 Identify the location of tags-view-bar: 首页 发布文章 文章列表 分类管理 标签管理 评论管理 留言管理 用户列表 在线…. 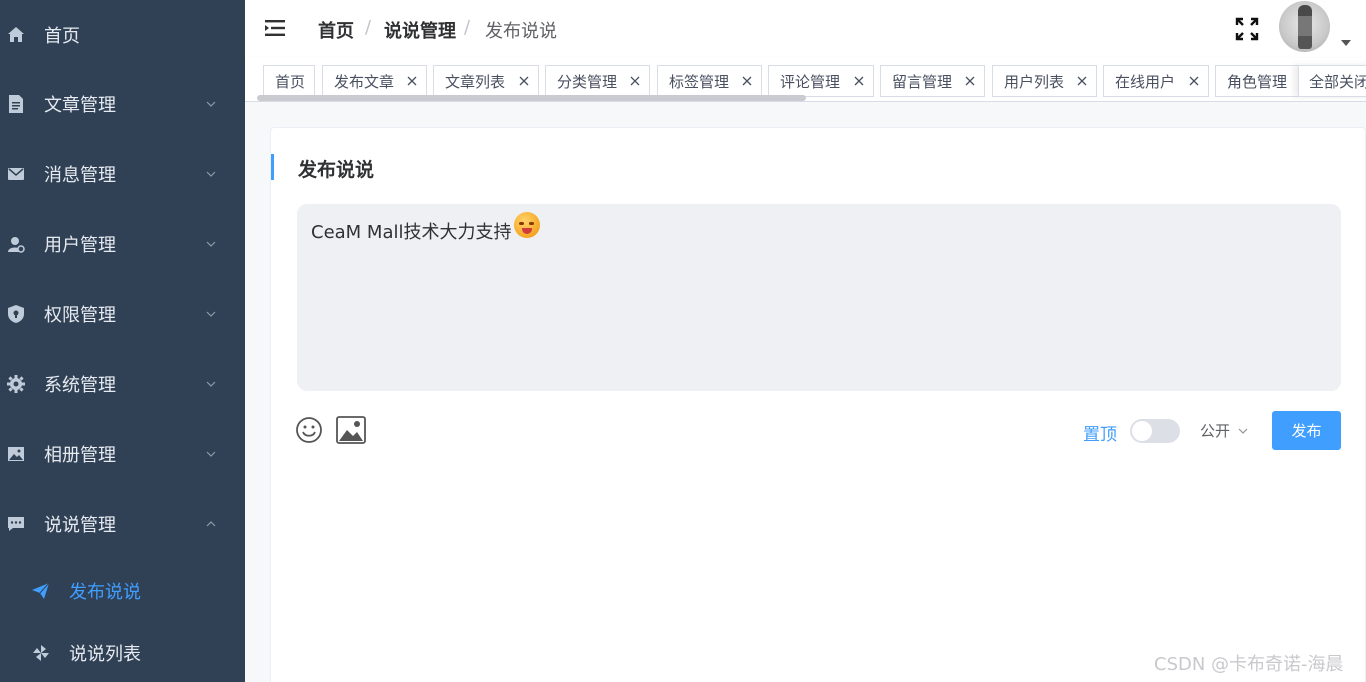
(805, 80).